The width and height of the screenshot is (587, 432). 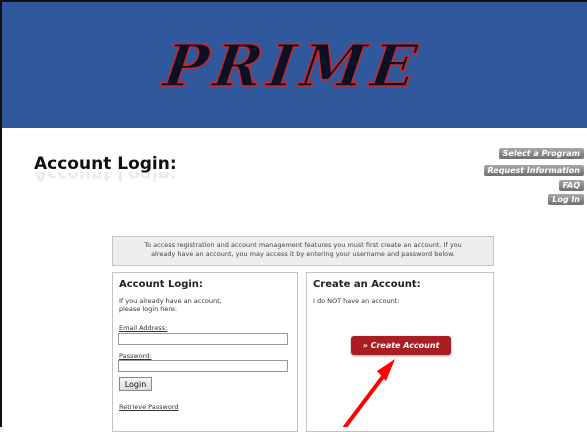 What do you see at coordinates (148, 309) in the screenshot?
I see `login-intro-line-2: please login here:` at bounding box center [148, 309].